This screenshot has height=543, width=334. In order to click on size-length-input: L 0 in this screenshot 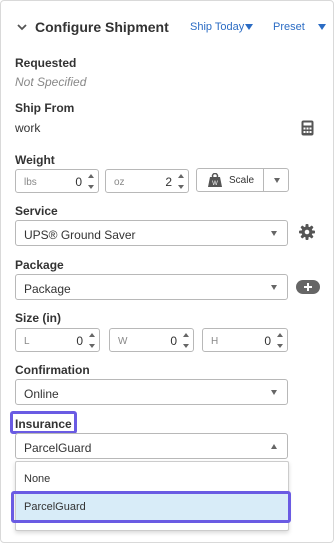, I will do `click(57, 340)`.